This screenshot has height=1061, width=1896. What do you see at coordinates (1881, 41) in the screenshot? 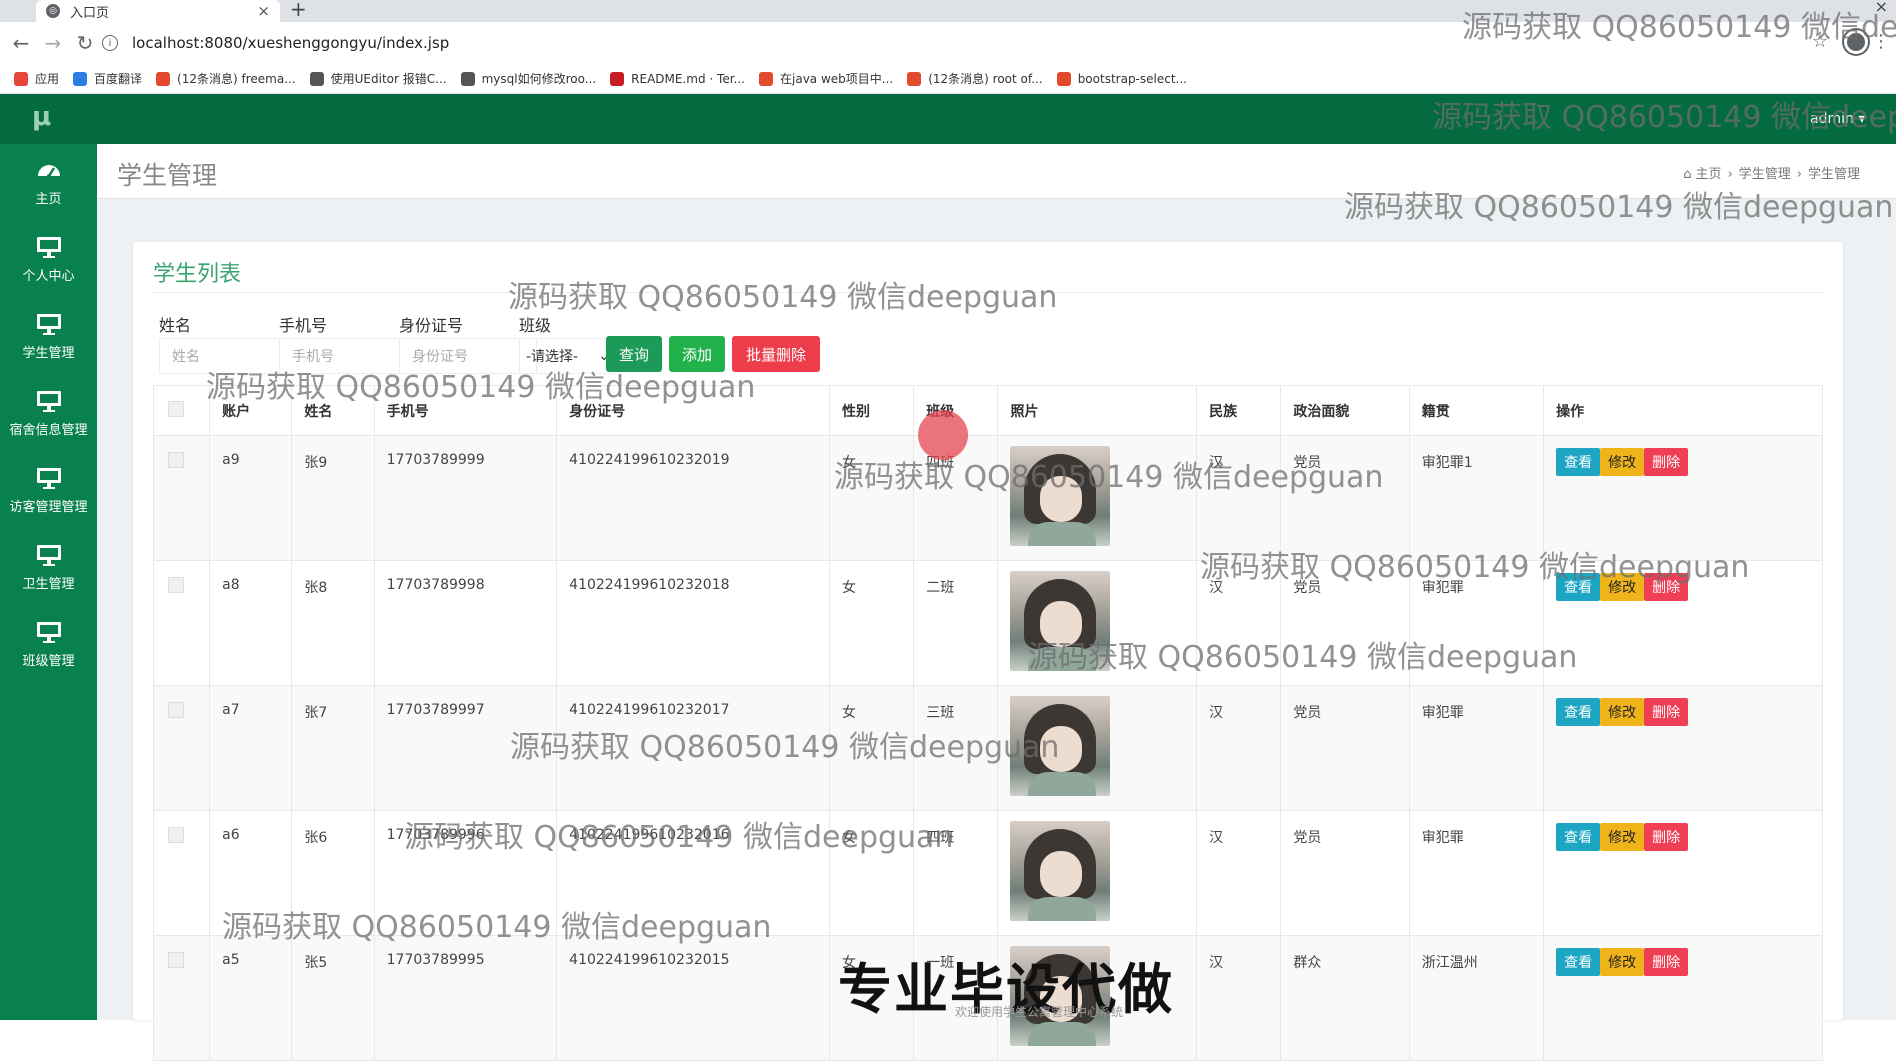
I see `more-menu-icon: ⋮` at bounding box center [1881, 41].